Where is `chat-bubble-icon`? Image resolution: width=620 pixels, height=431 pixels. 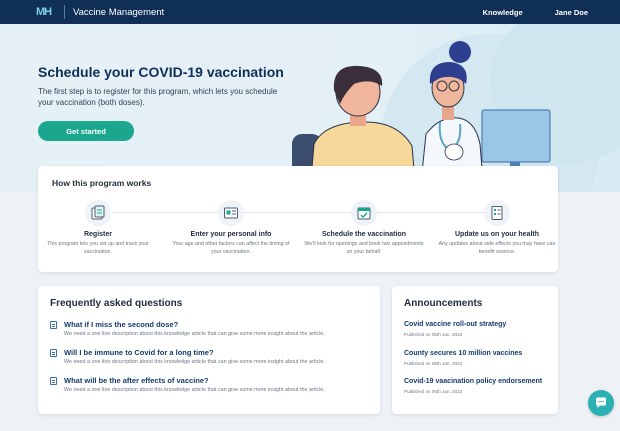 chat-bubble-icon is located at coordinates (601, 402).